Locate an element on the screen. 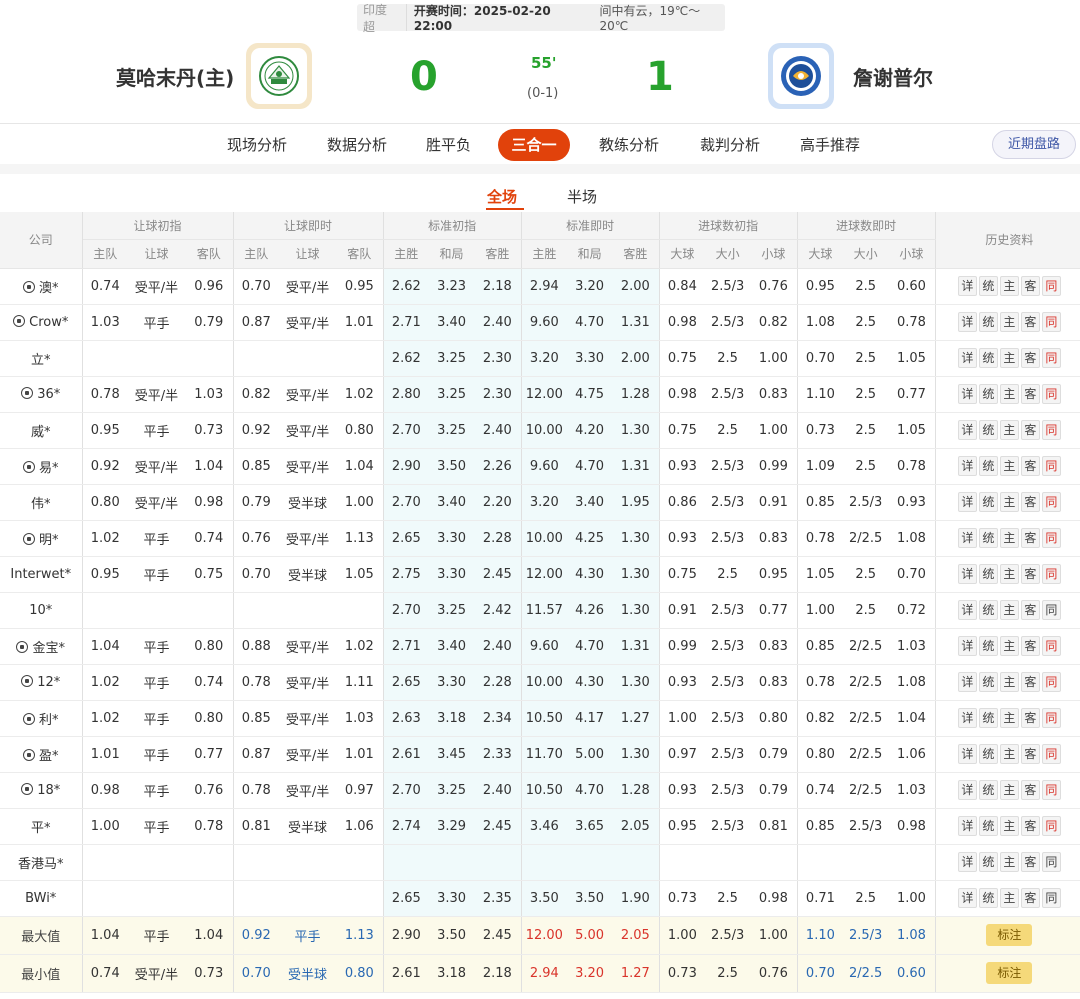 This screenshot has height=999, width=1080. subtab-half-time: 半场 is located at coordinates (582, 196).